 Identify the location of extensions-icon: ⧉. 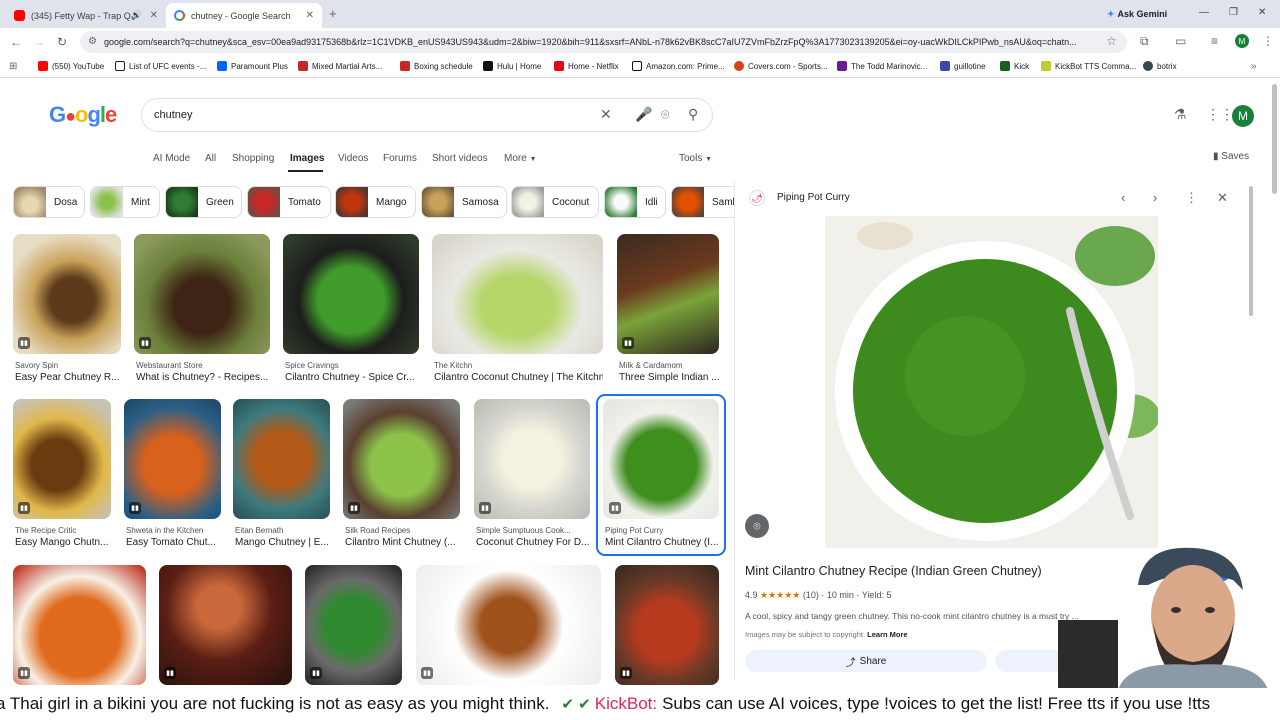
(1144, 41).